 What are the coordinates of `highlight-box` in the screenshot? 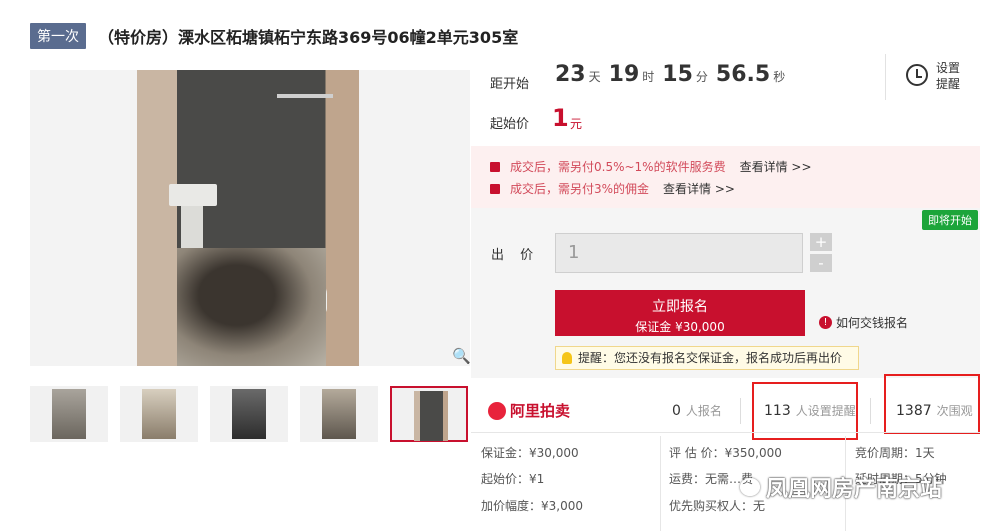 It's located at (932, 404).